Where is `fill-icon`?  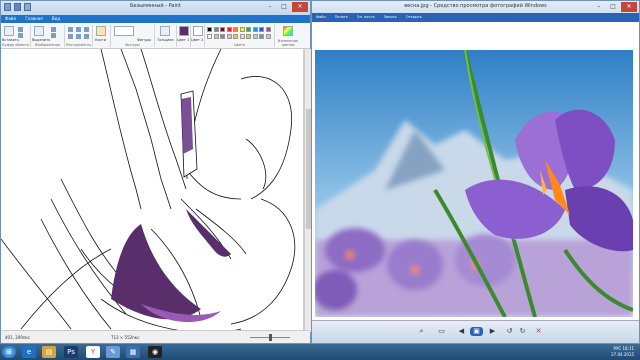 fill-icon is located at coordinates (78, 29).